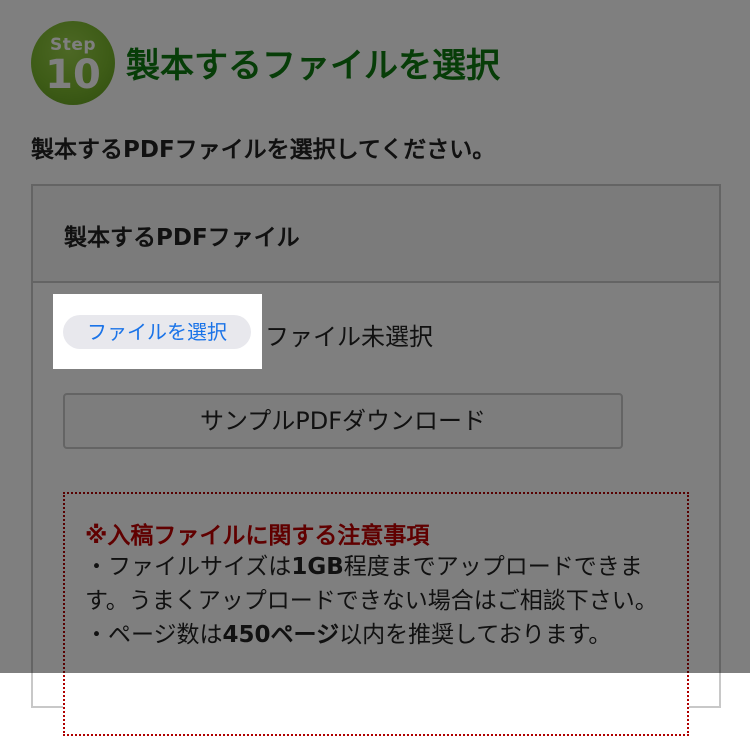 The height and width of the screenshot is (736, 750). What do you see at coordinates (263, 150) in the screenshot?
I see `instruction-text: 製本するPDFファイルを選択してください。` at bounding box center [263, 150].